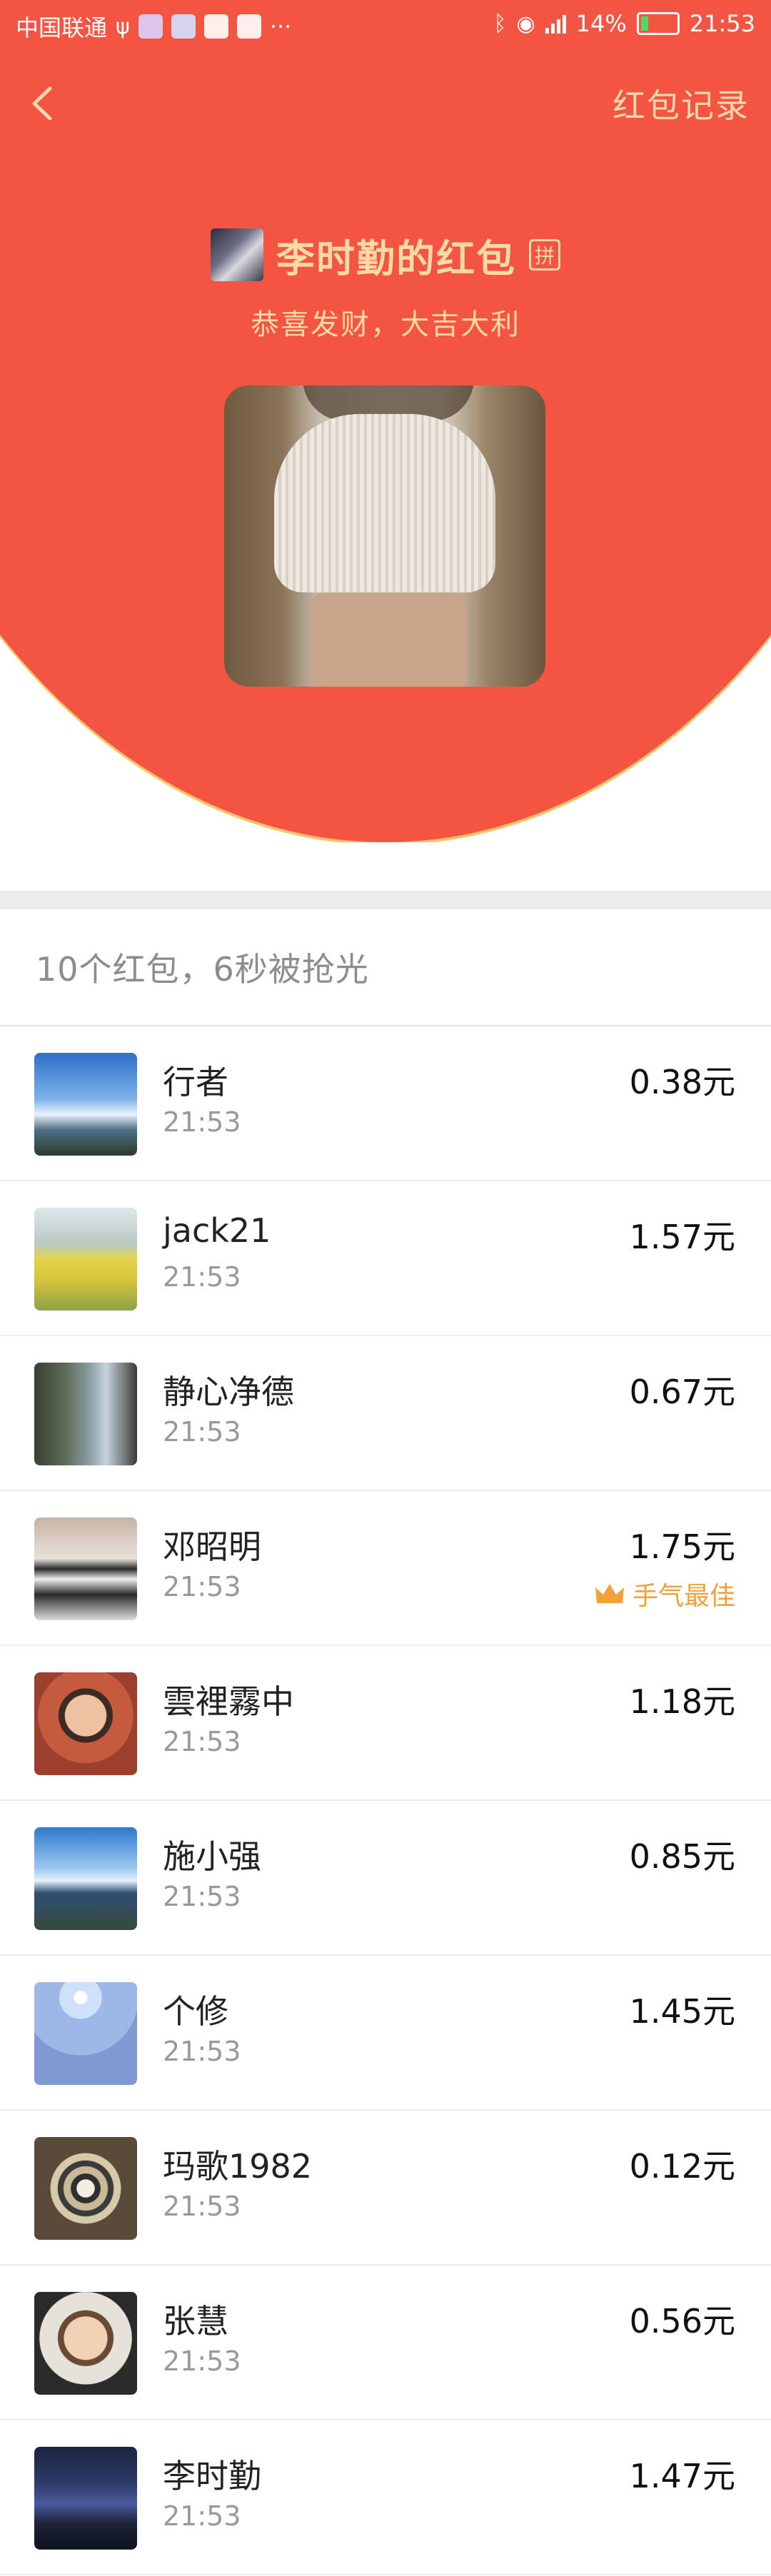  I want to click on sender-name: 李时勤的红包, so click(396, 258).